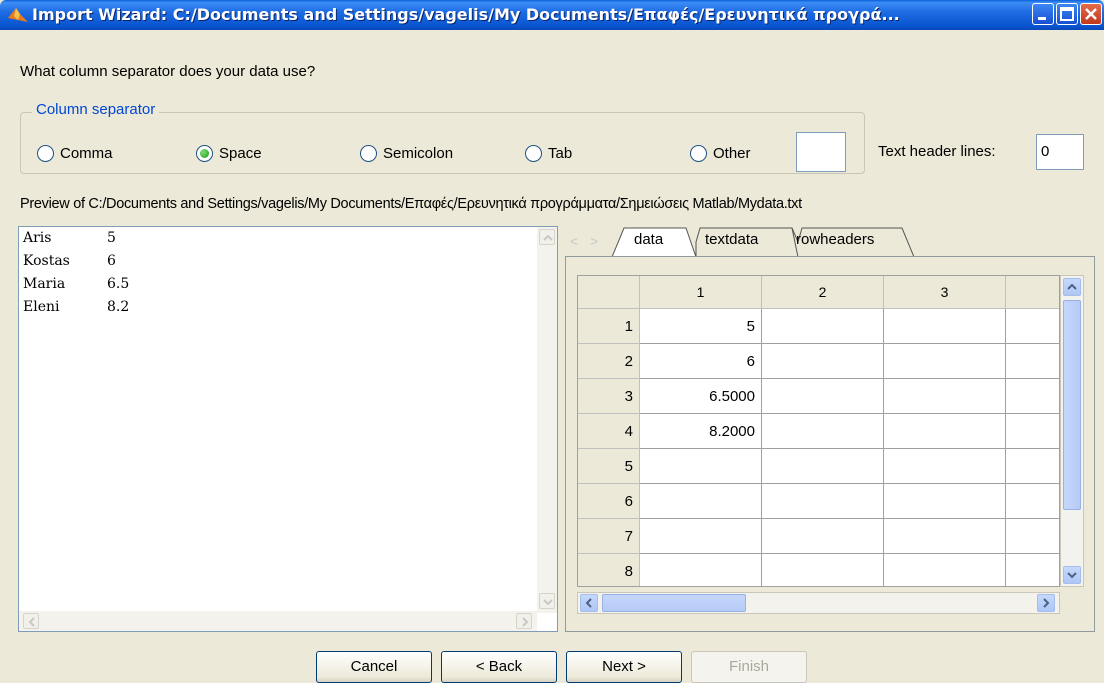 The width and height of the screenshot is (1104, 683). I want to click on radio-other, so click(698, 153).